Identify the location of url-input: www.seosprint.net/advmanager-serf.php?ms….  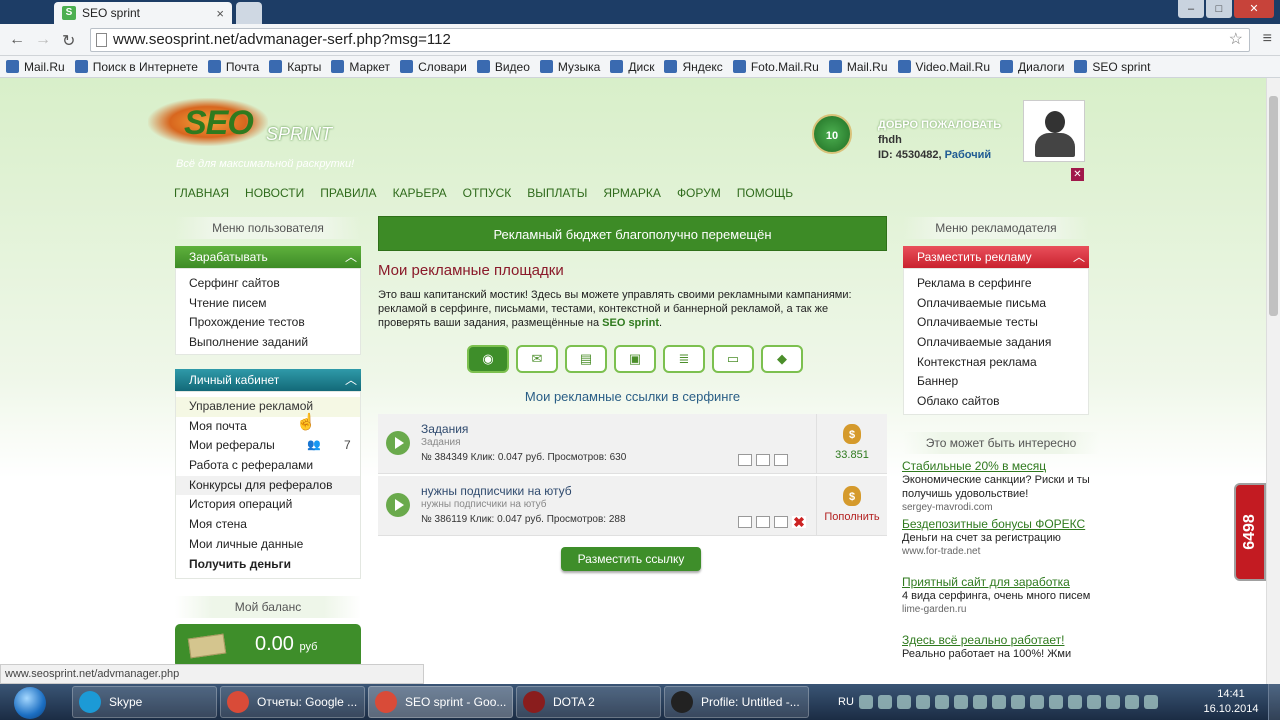
(670, 40).